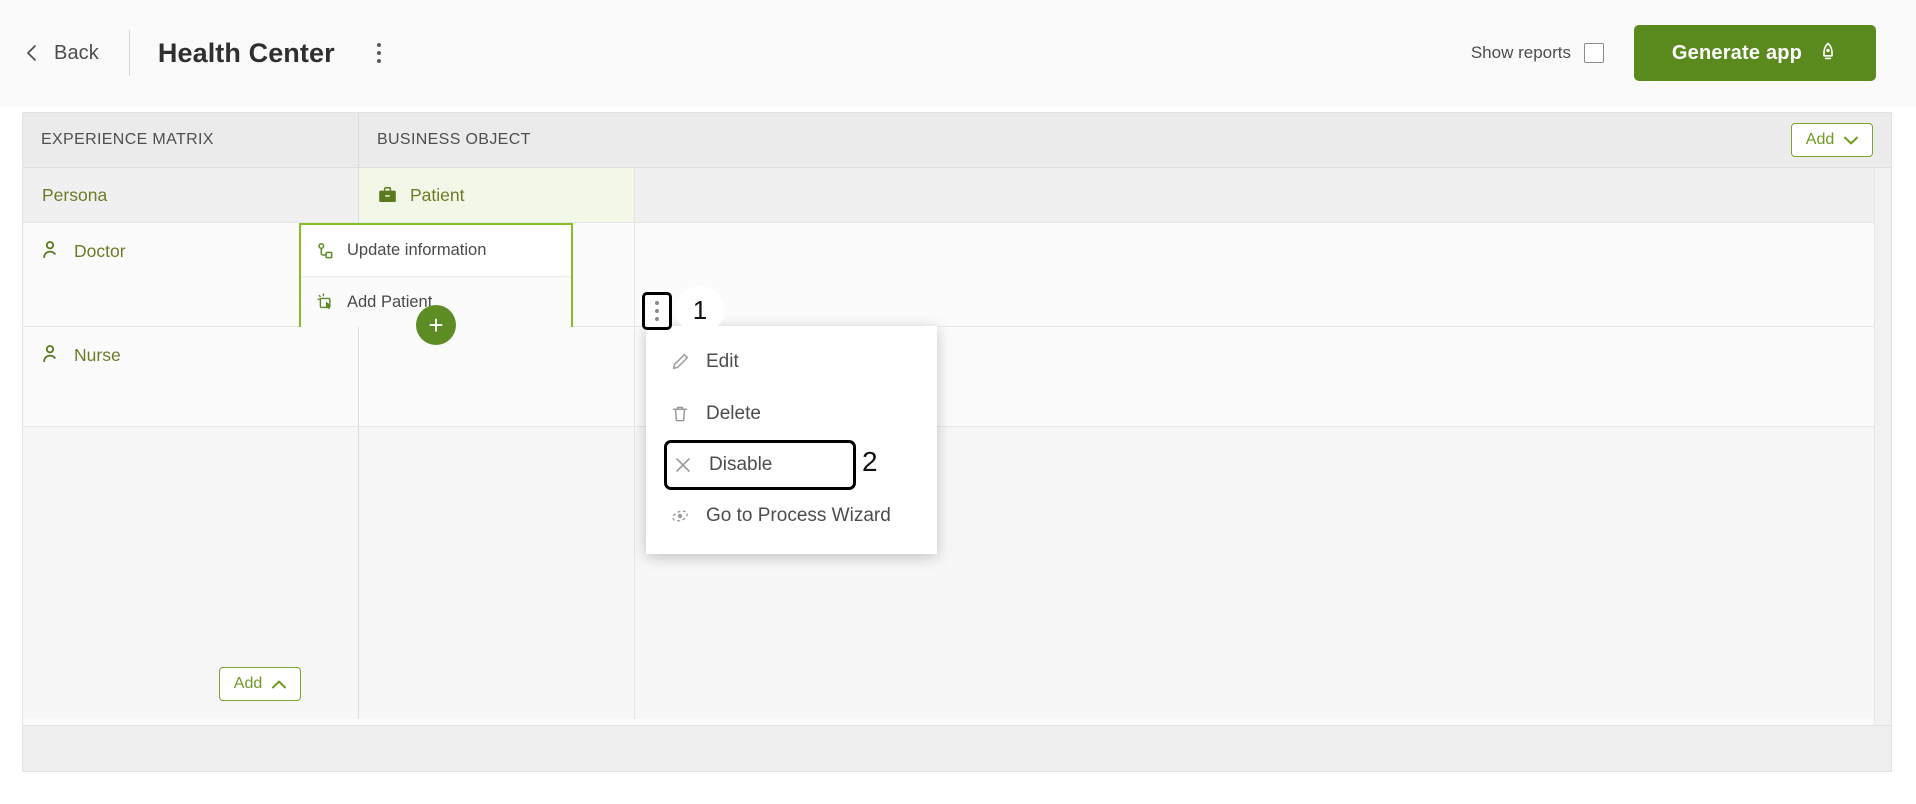 The height and width of the screenshot is (804, 1916). I want to click on add-business-object-button: Add, so click(1832, 140).